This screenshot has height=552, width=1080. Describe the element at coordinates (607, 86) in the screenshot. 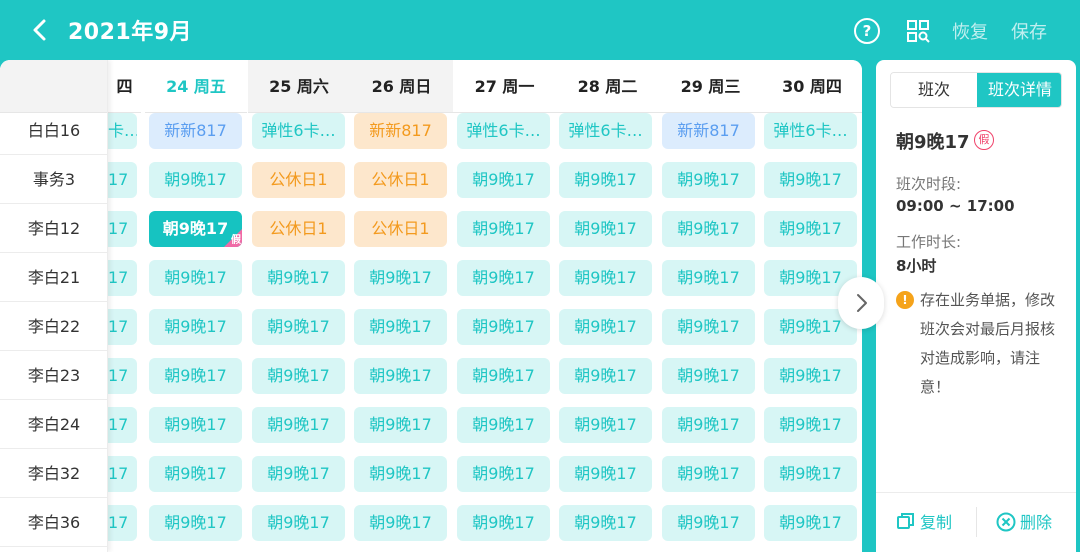

I see `day-header: 28 周二` at that location.